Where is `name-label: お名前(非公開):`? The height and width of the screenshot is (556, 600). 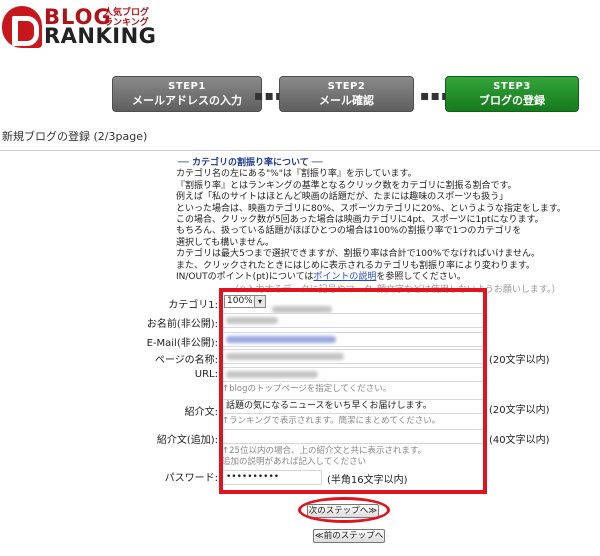 name-label: お名前(非公開): is located at coordinates (182, 324).